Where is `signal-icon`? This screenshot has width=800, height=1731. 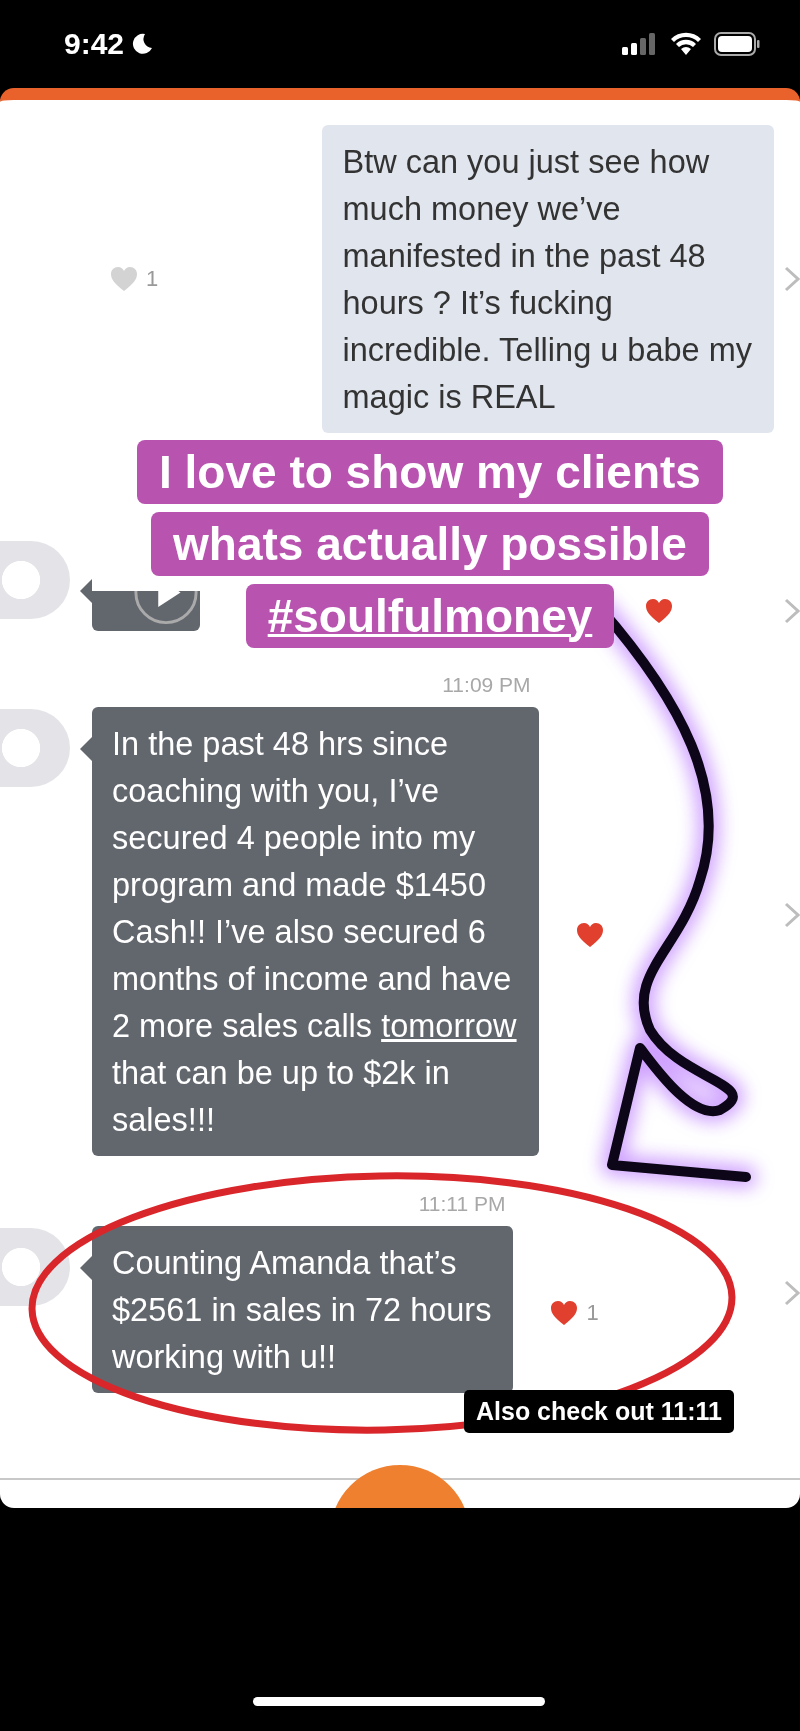 signal-icon is located at coordinates (640, 44).